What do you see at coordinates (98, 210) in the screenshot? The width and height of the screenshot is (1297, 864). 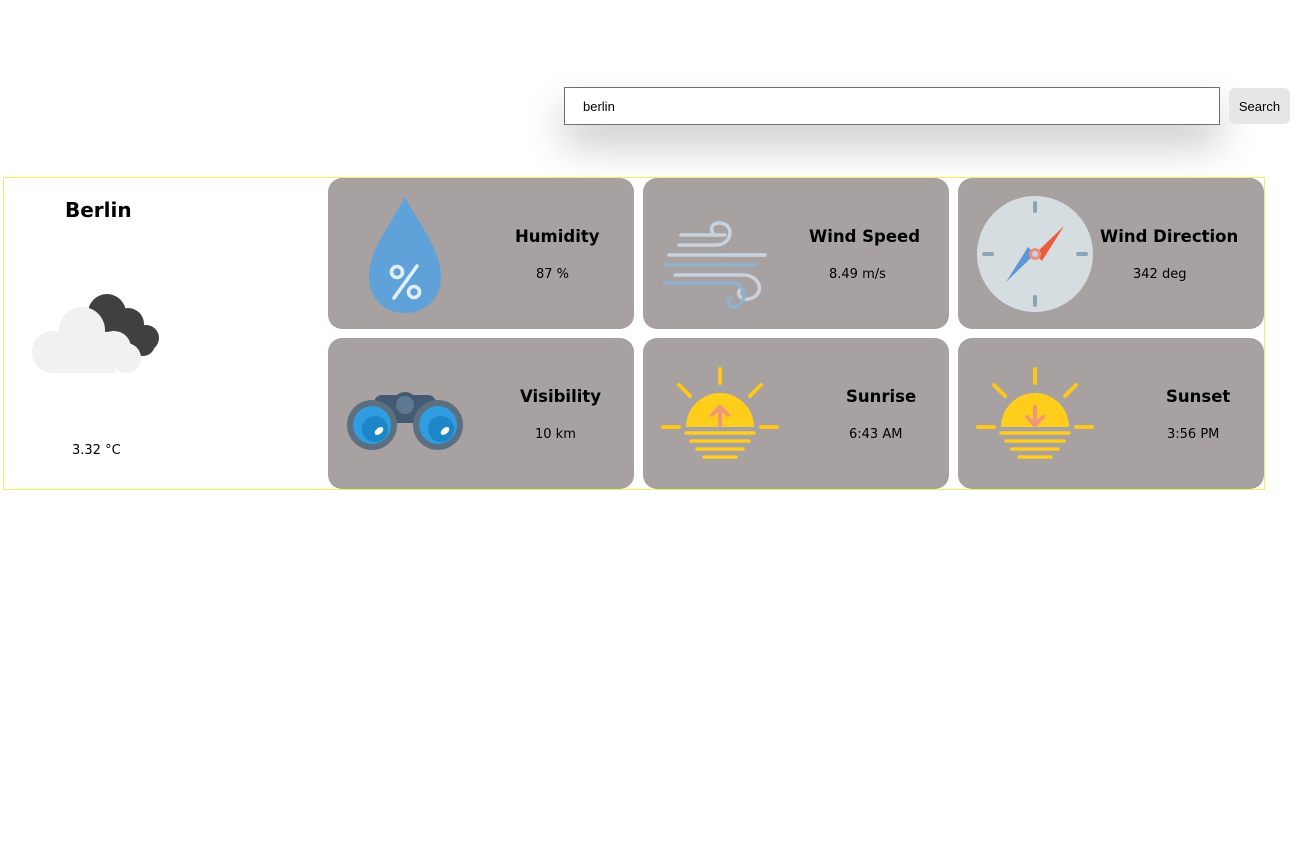 I see `city-name: Berlin` at bounding box center [98, 210].